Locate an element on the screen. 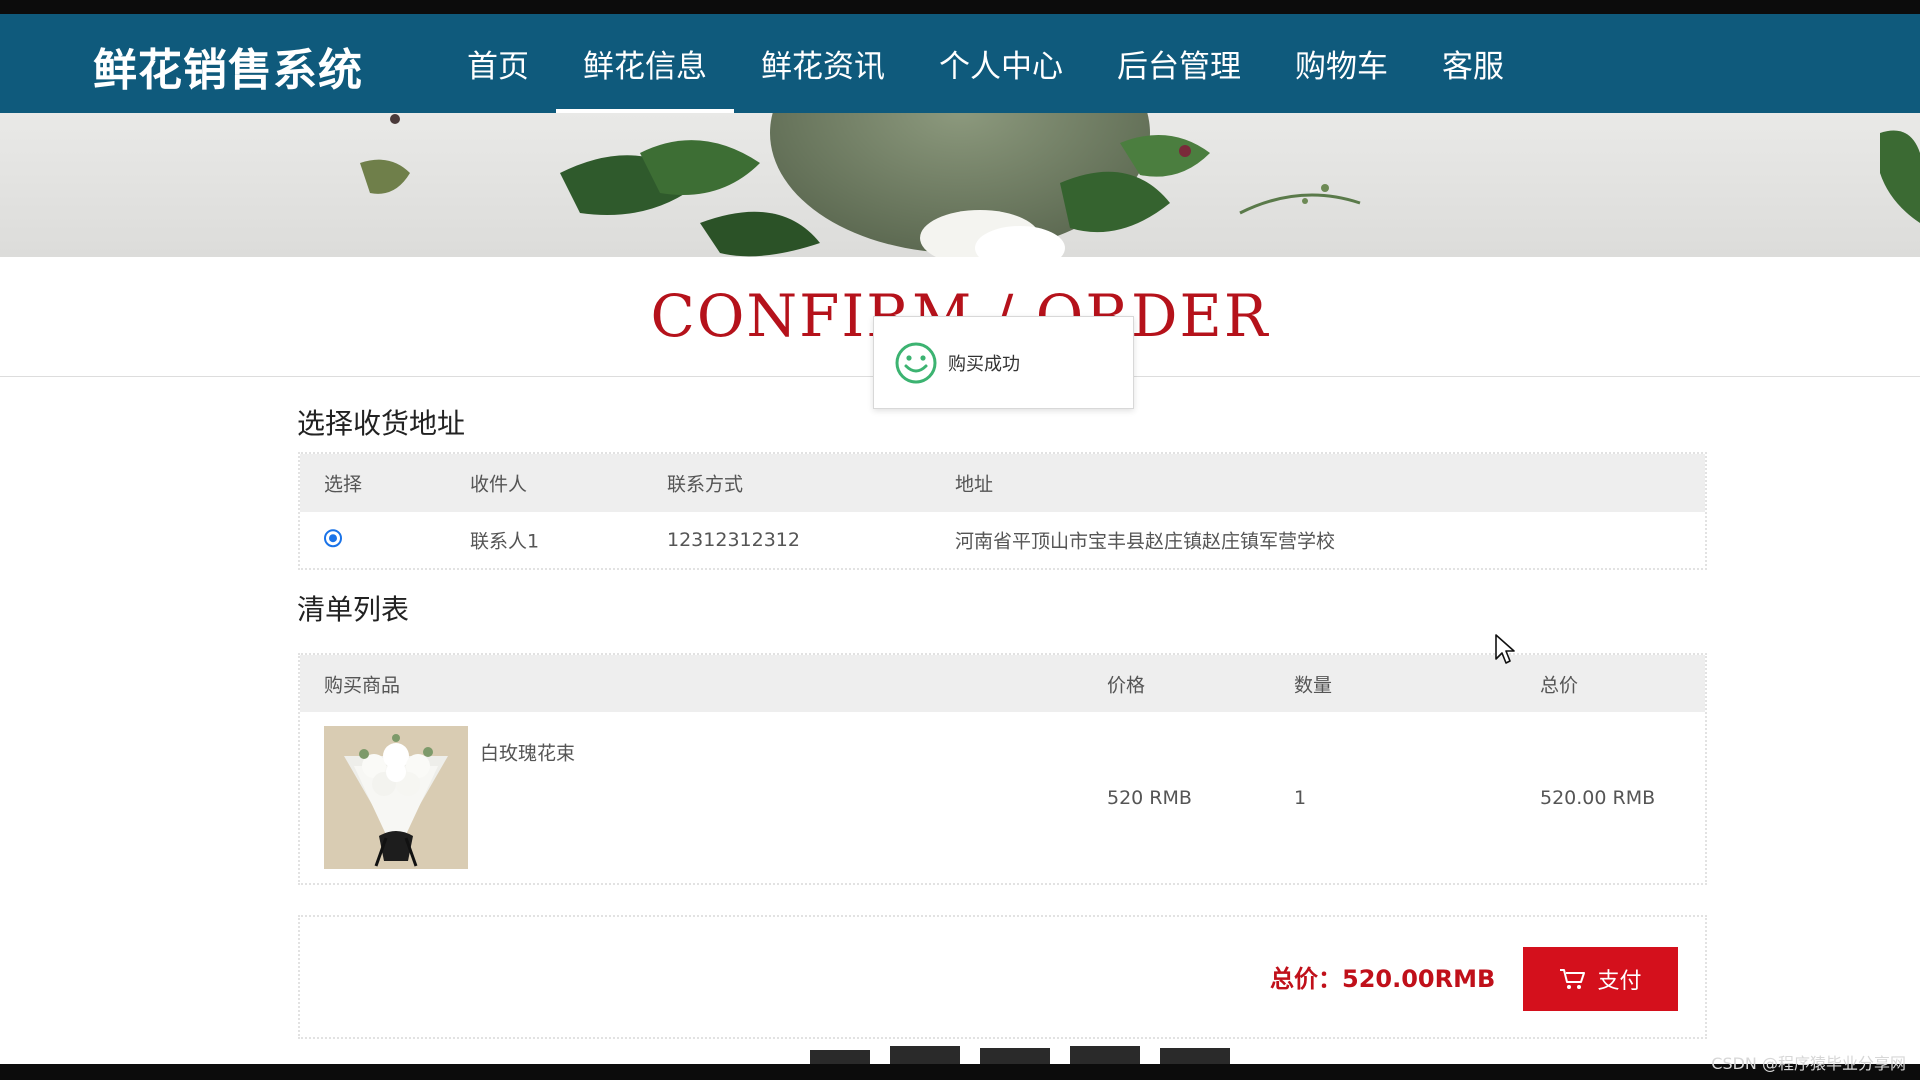 Image resolution: width=1920 pixels, height=1080 pixels. nav-flower-news: 鲜花资讯 is located at coordinates (823, 63).